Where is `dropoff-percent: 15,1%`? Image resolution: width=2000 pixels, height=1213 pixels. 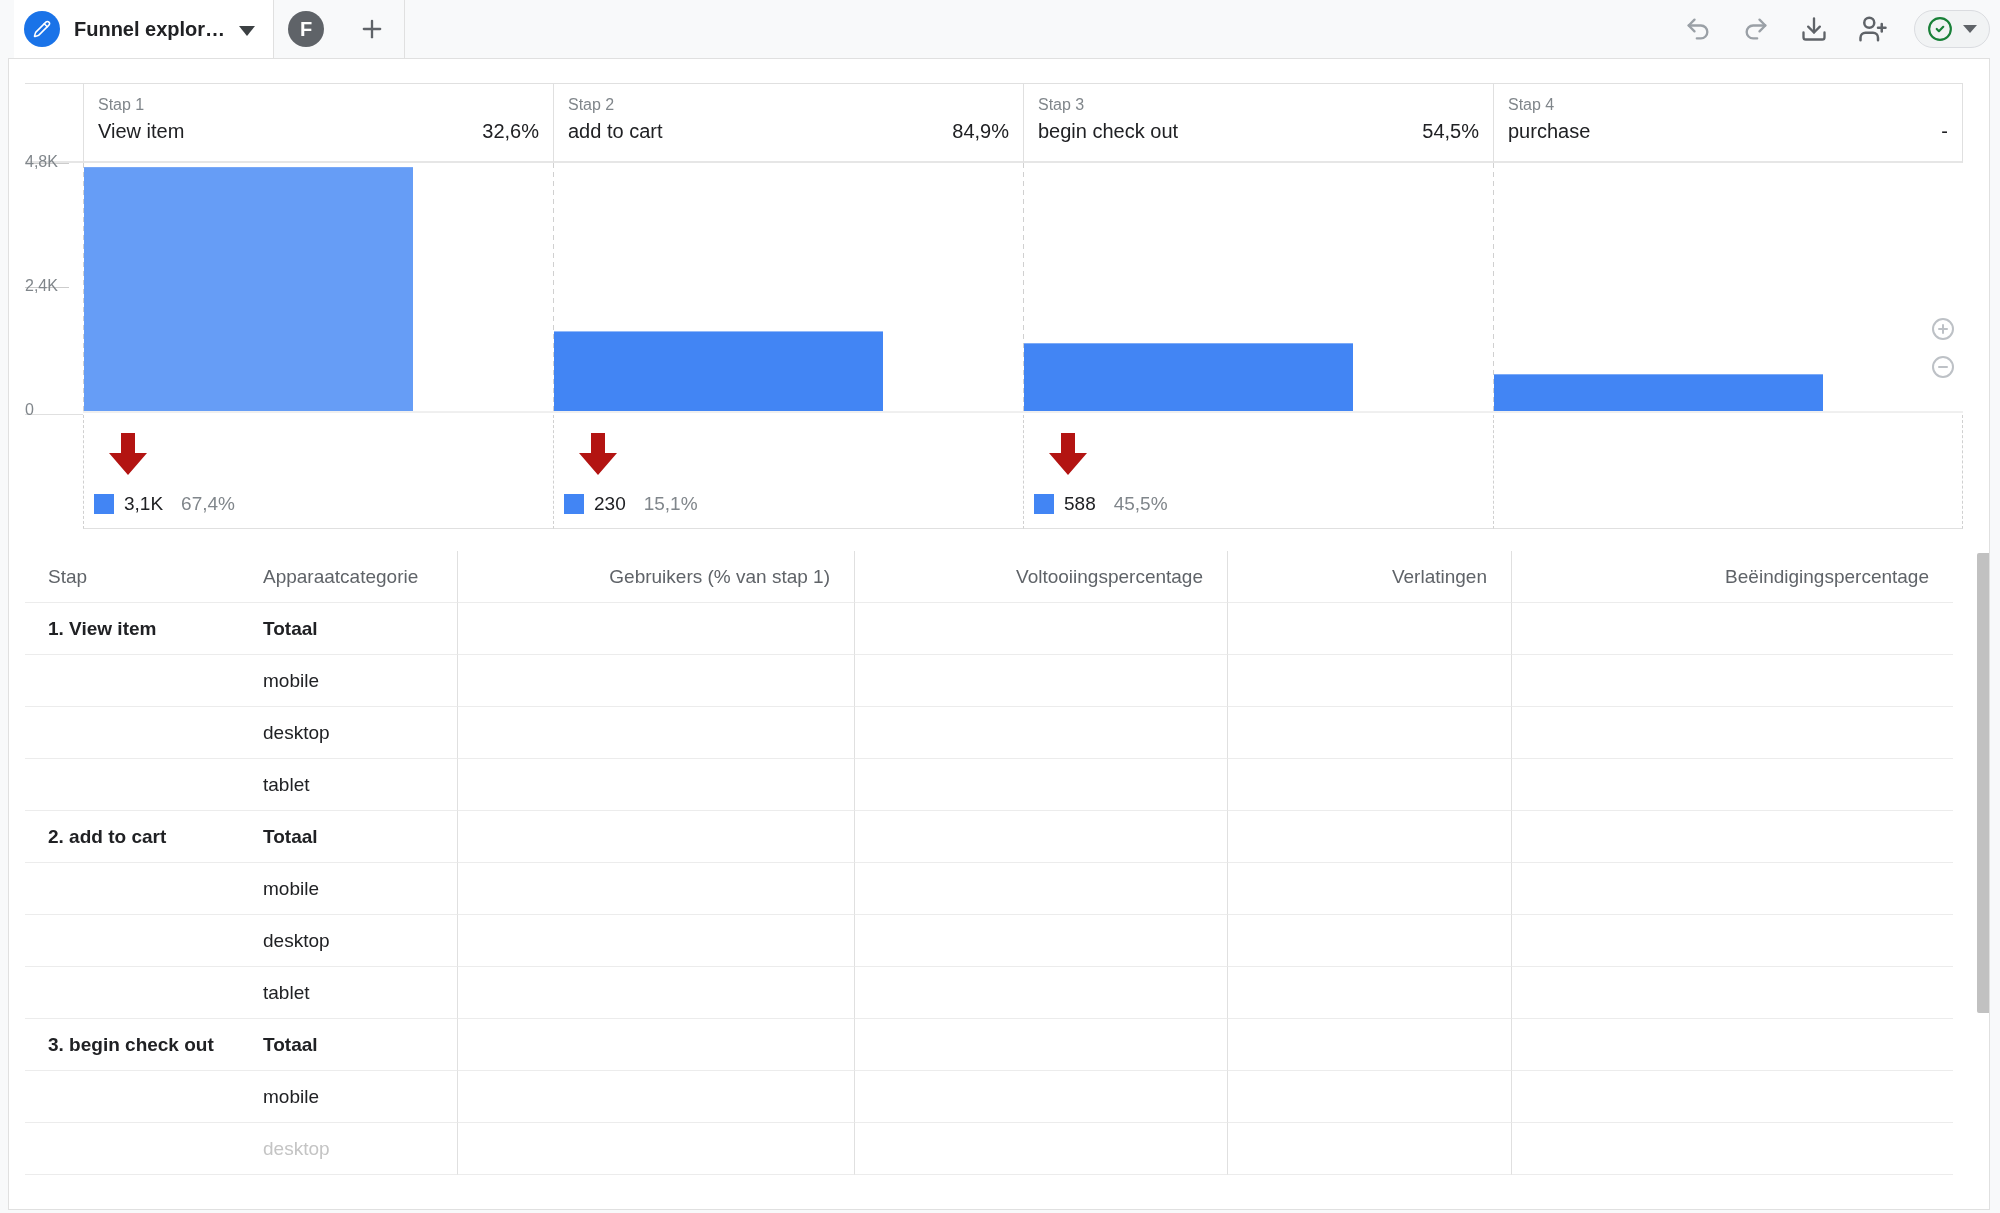
dropoff-percent: 15,1% is located at coordinates (670, 504).